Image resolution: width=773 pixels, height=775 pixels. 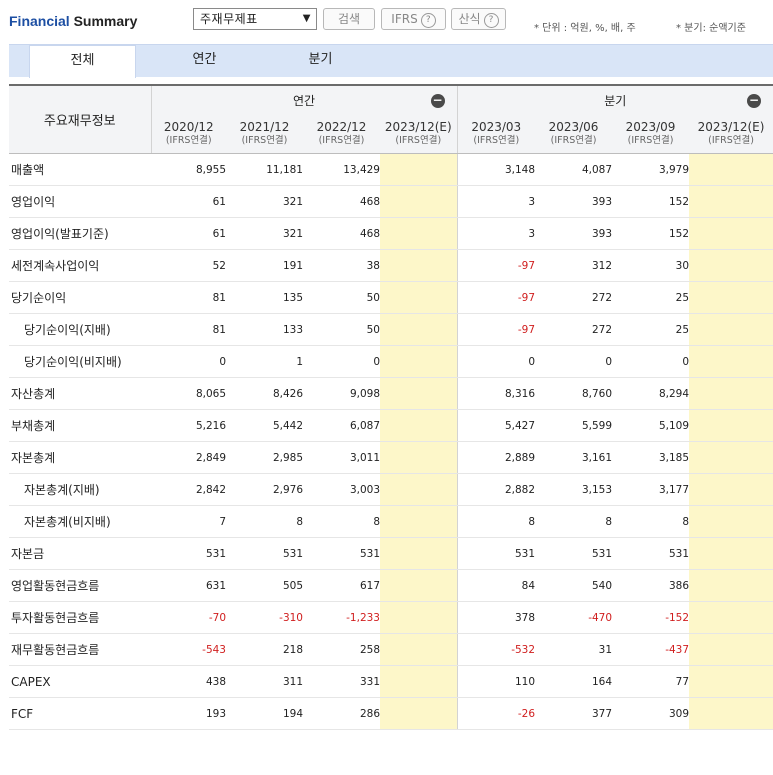 I want to click on value-cell: 3,161, so click(x=574, y=457).